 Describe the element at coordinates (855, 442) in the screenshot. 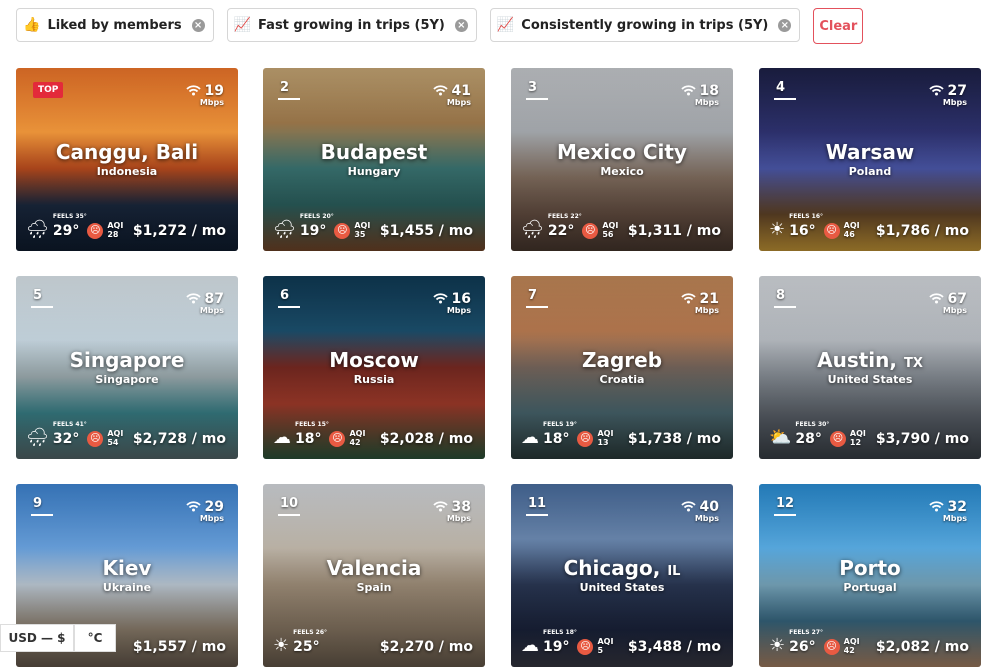

I see `aqi-value: 12` at that location.